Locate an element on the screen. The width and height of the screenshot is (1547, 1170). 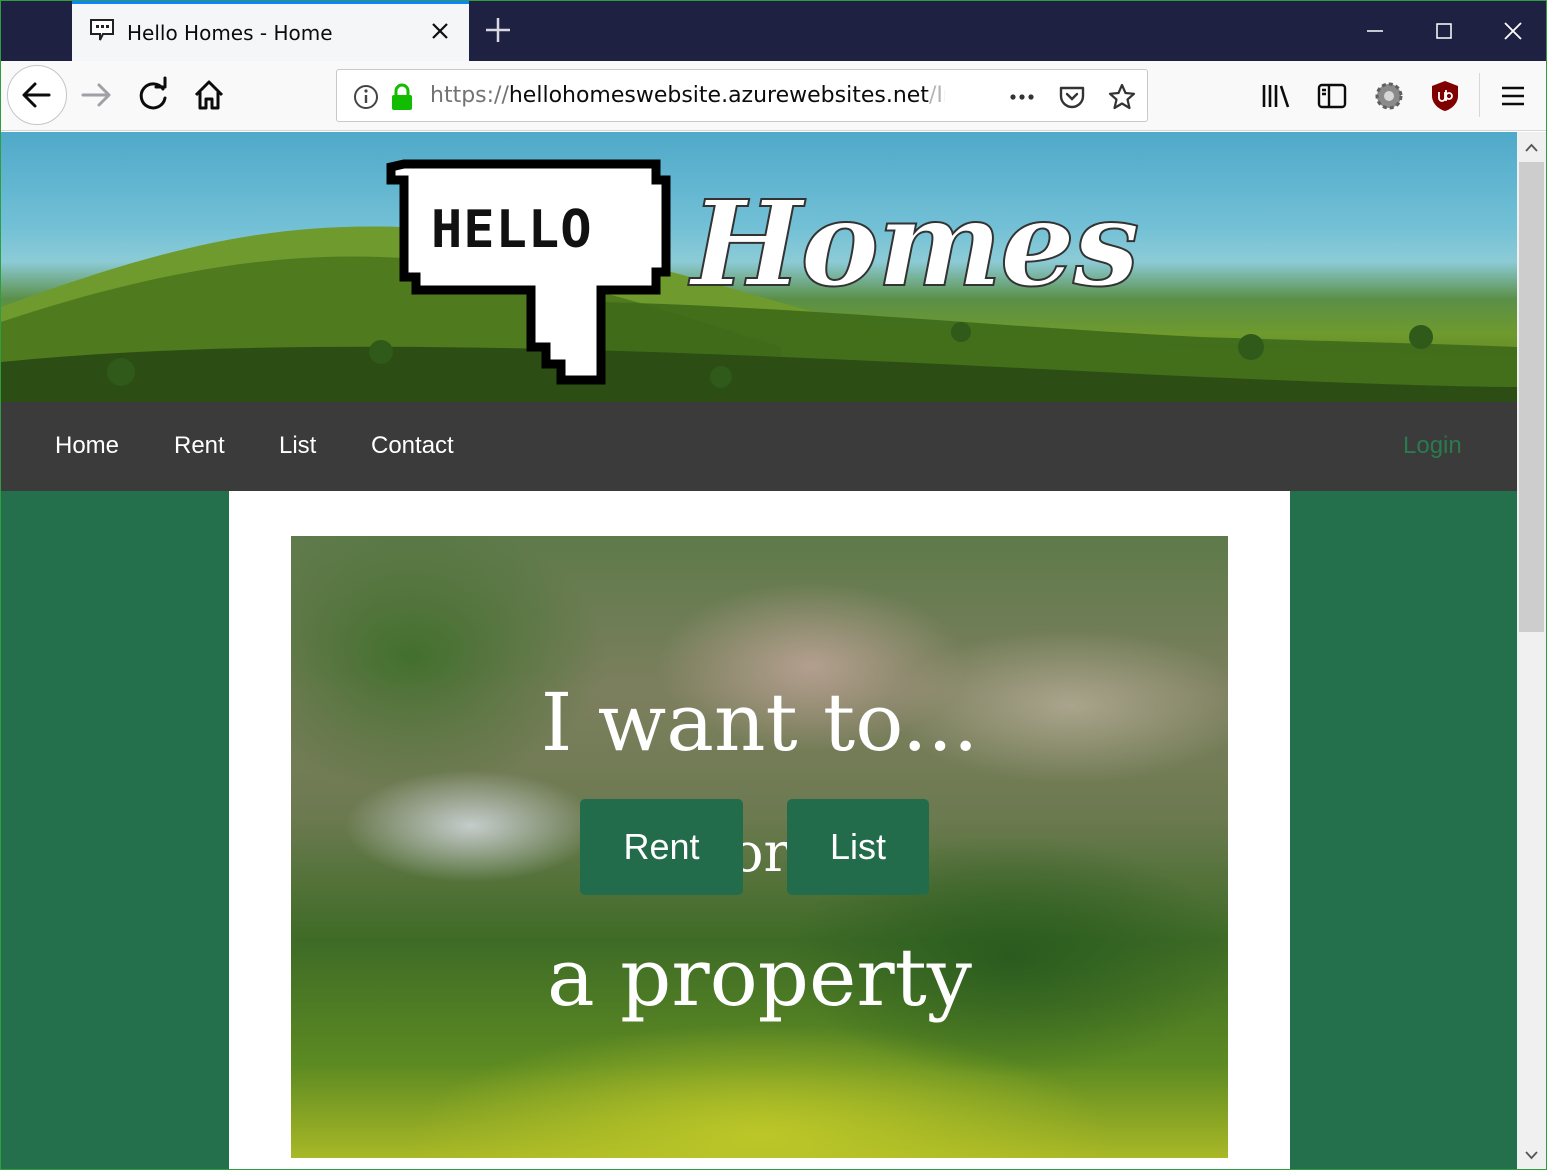
reload-icon is located at coordinates (153, 95).